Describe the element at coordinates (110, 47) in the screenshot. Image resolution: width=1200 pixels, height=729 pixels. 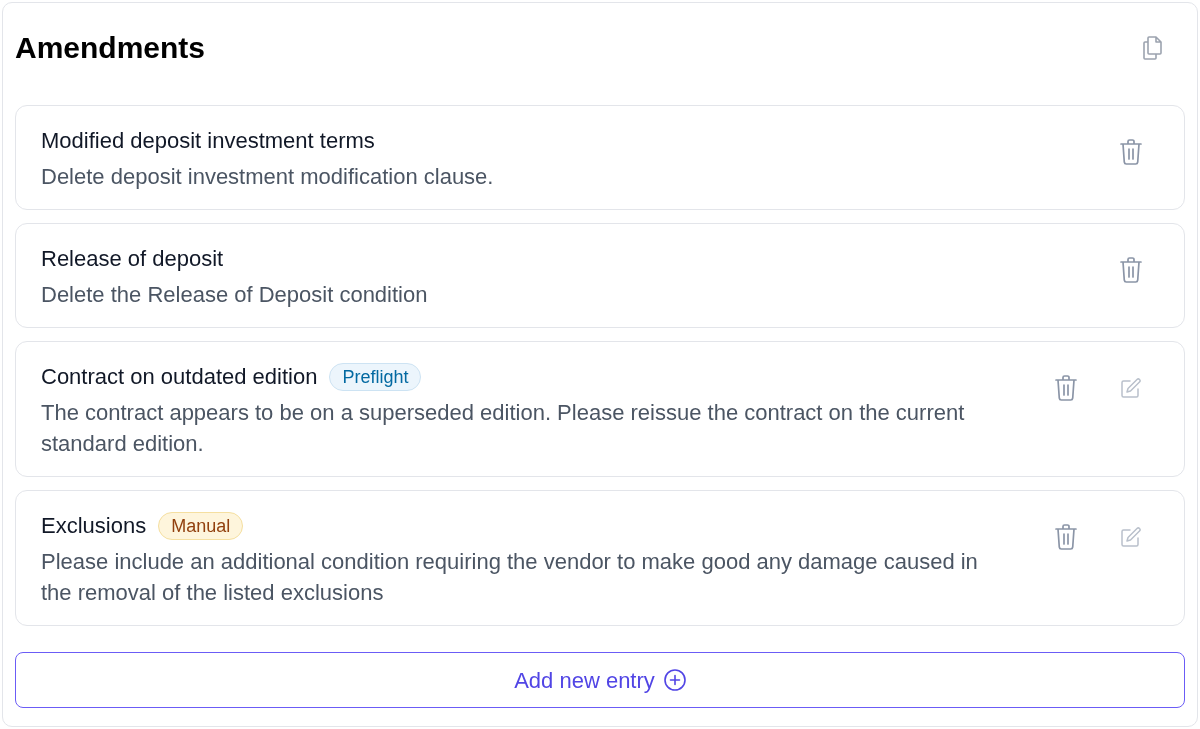
I see `panel-title: Amendments` at that location.